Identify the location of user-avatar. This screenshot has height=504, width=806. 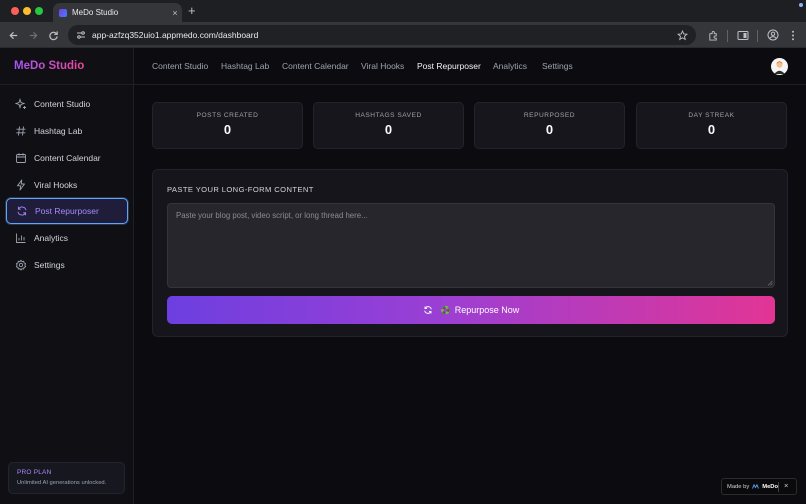
(779, 66).